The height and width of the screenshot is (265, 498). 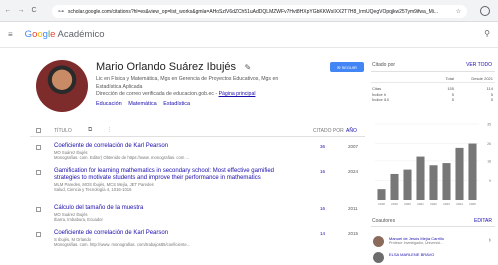 What do you see at coordinates (434, 258) in the screenshot?
I see `coauthor-item: ELSA MARLENE BRAVO` at bounding box center [434, 258].